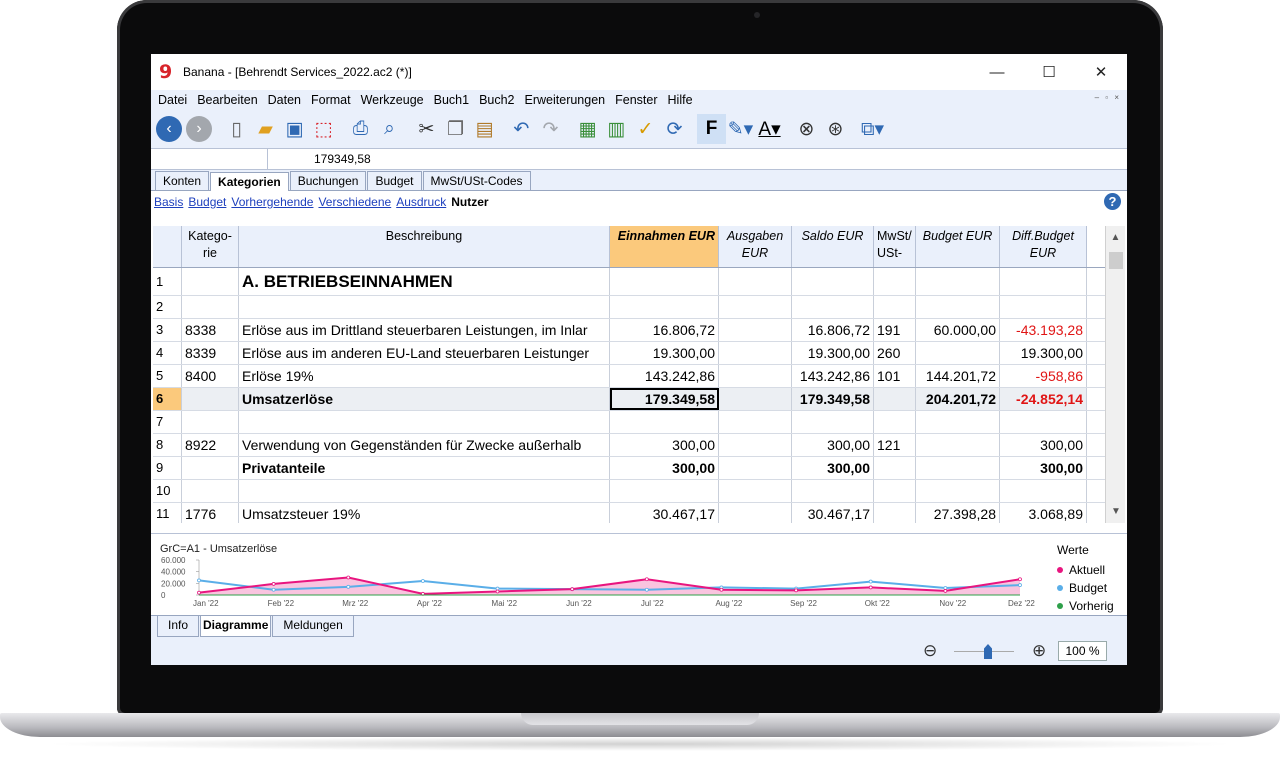 The height and width of the screenshot is (767, 1280). What do you see at coordinates (895, 376) in the screenshot?
I see `cell-mwst: 101` at bounding box center [895, 376].